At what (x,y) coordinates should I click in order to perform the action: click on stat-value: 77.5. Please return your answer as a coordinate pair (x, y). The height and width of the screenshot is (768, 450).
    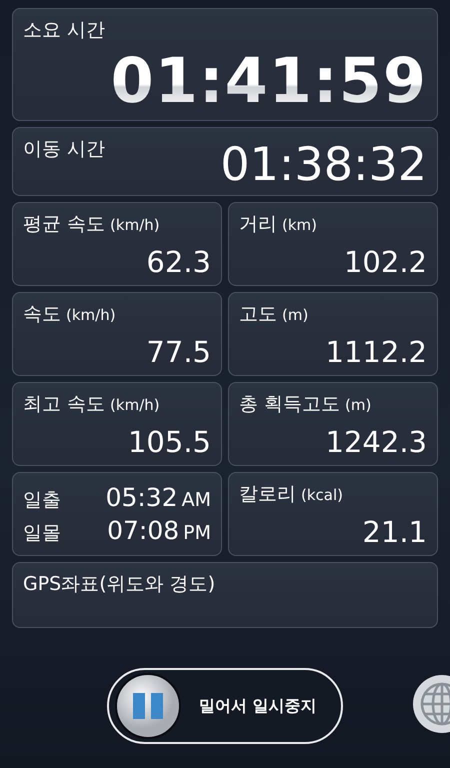
    Looking at the image, I should click on (178, 353).